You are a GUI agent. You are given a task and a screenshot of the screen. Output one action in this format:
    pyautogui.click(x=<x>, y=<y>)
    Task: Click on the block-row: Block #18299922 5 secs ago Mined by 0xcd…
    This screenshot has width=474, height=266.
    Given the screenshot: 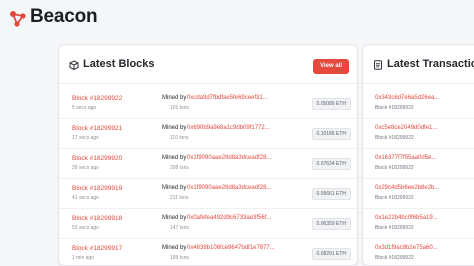 What is the action you would take?
    pyautogui.click(x=208, y=104)
    